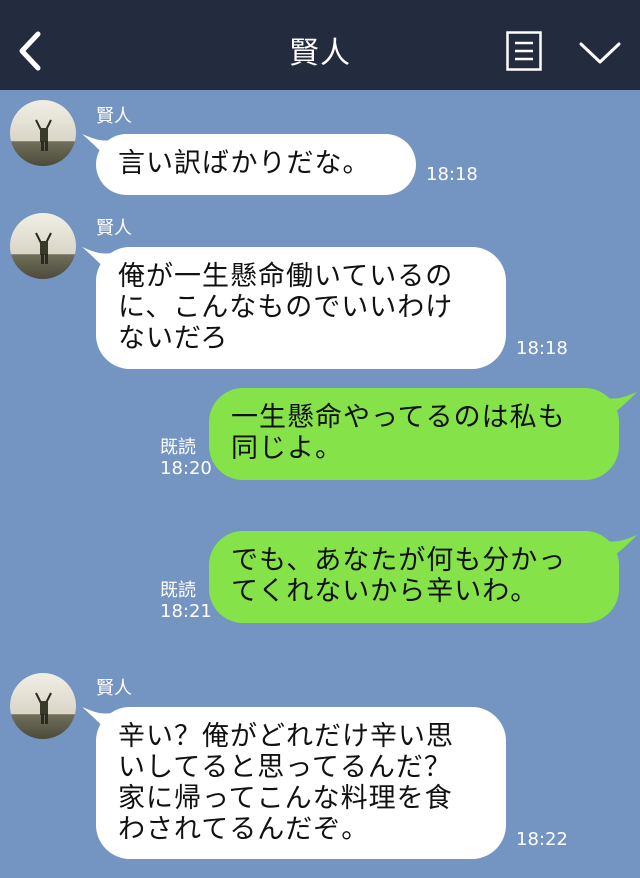 This screenshot has width=640, height=878. Describe the element at coordinates (414, 434) in the screenshot. I see `message-bubble: 一生懸命やってるのは私も 同じよ。` at that location.